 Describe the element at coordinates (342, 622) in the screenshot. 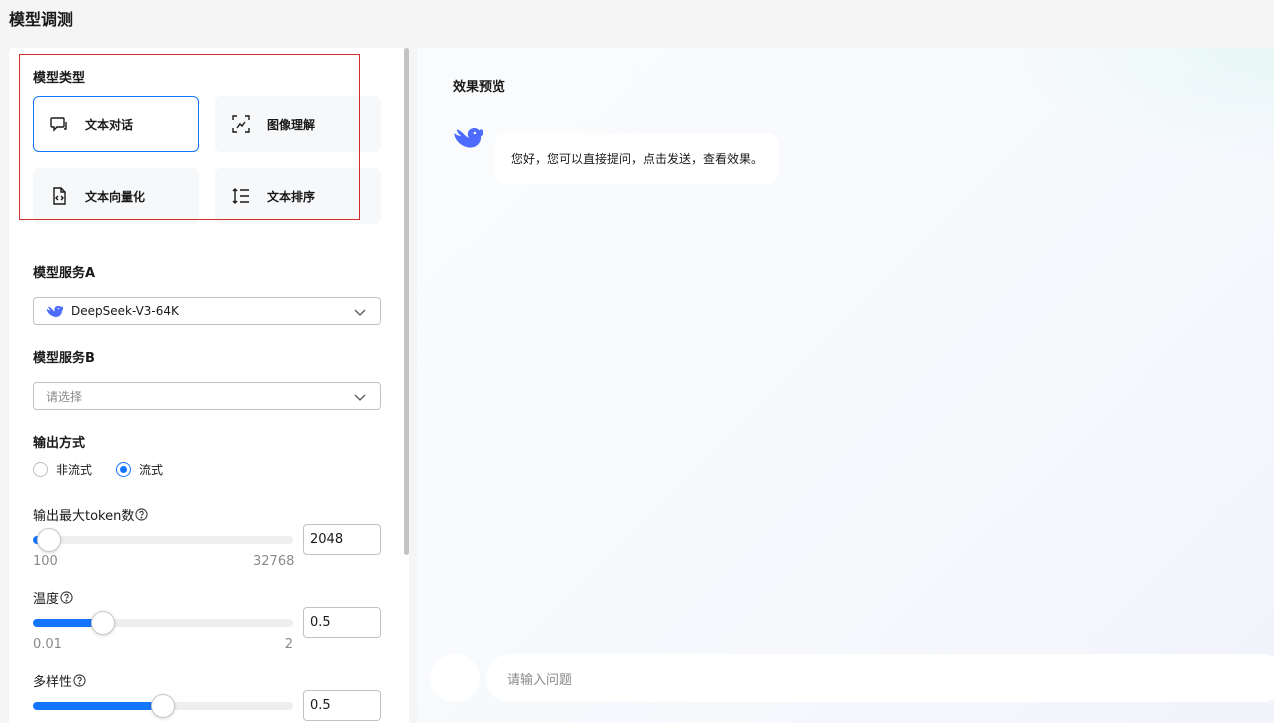

I see `temperature-input: 0.5` at that location.